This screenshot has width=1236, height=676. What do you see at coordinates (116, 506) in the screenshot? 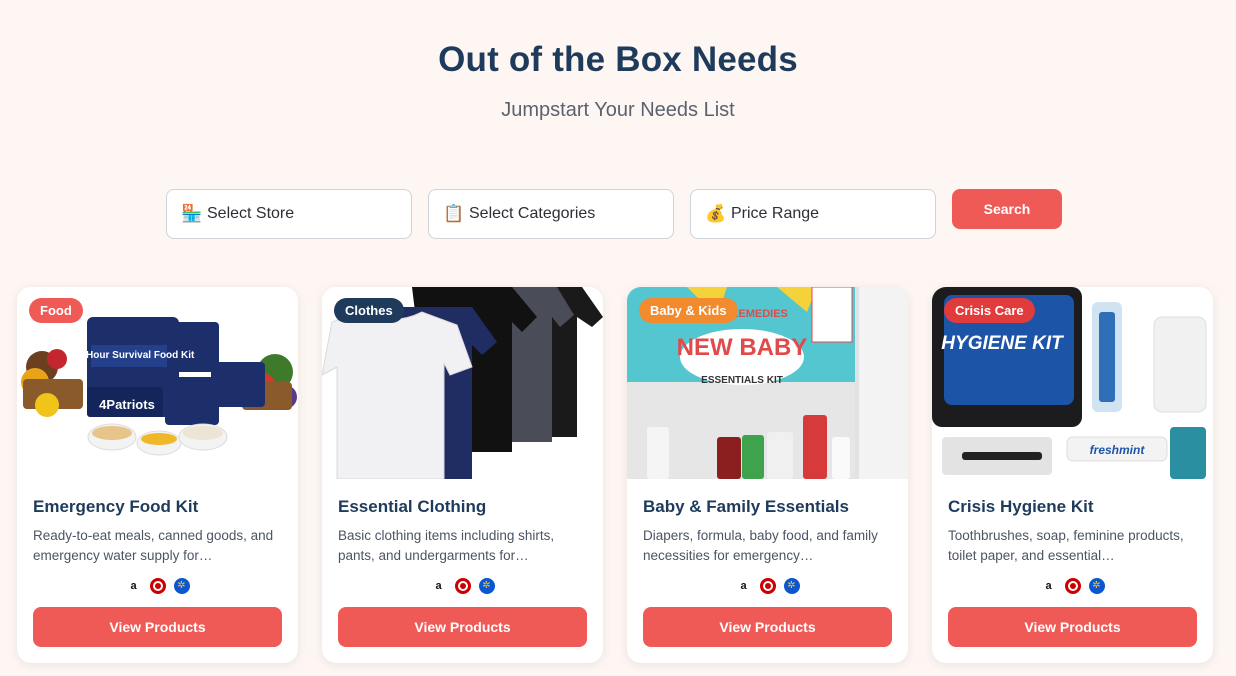
I see `card-title: Emergency Food Kit` at bounding box center [116, 506].